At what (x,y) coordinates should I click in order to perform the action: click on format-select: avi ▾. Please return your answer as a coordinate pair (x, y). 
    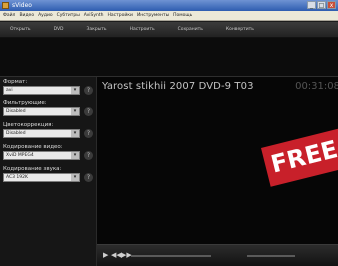
    Looking at the image, I should click on (41, 90).